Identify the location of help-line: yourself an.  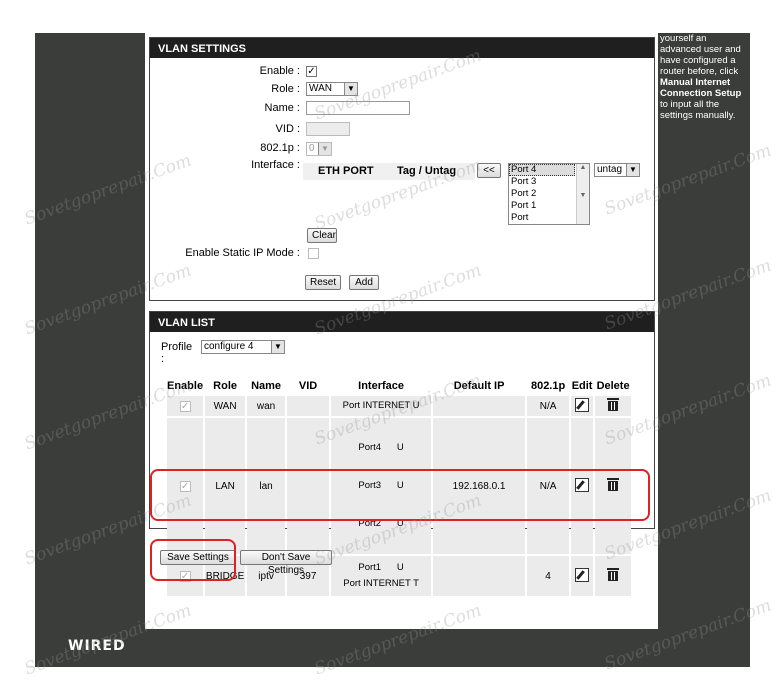
(683, 38).